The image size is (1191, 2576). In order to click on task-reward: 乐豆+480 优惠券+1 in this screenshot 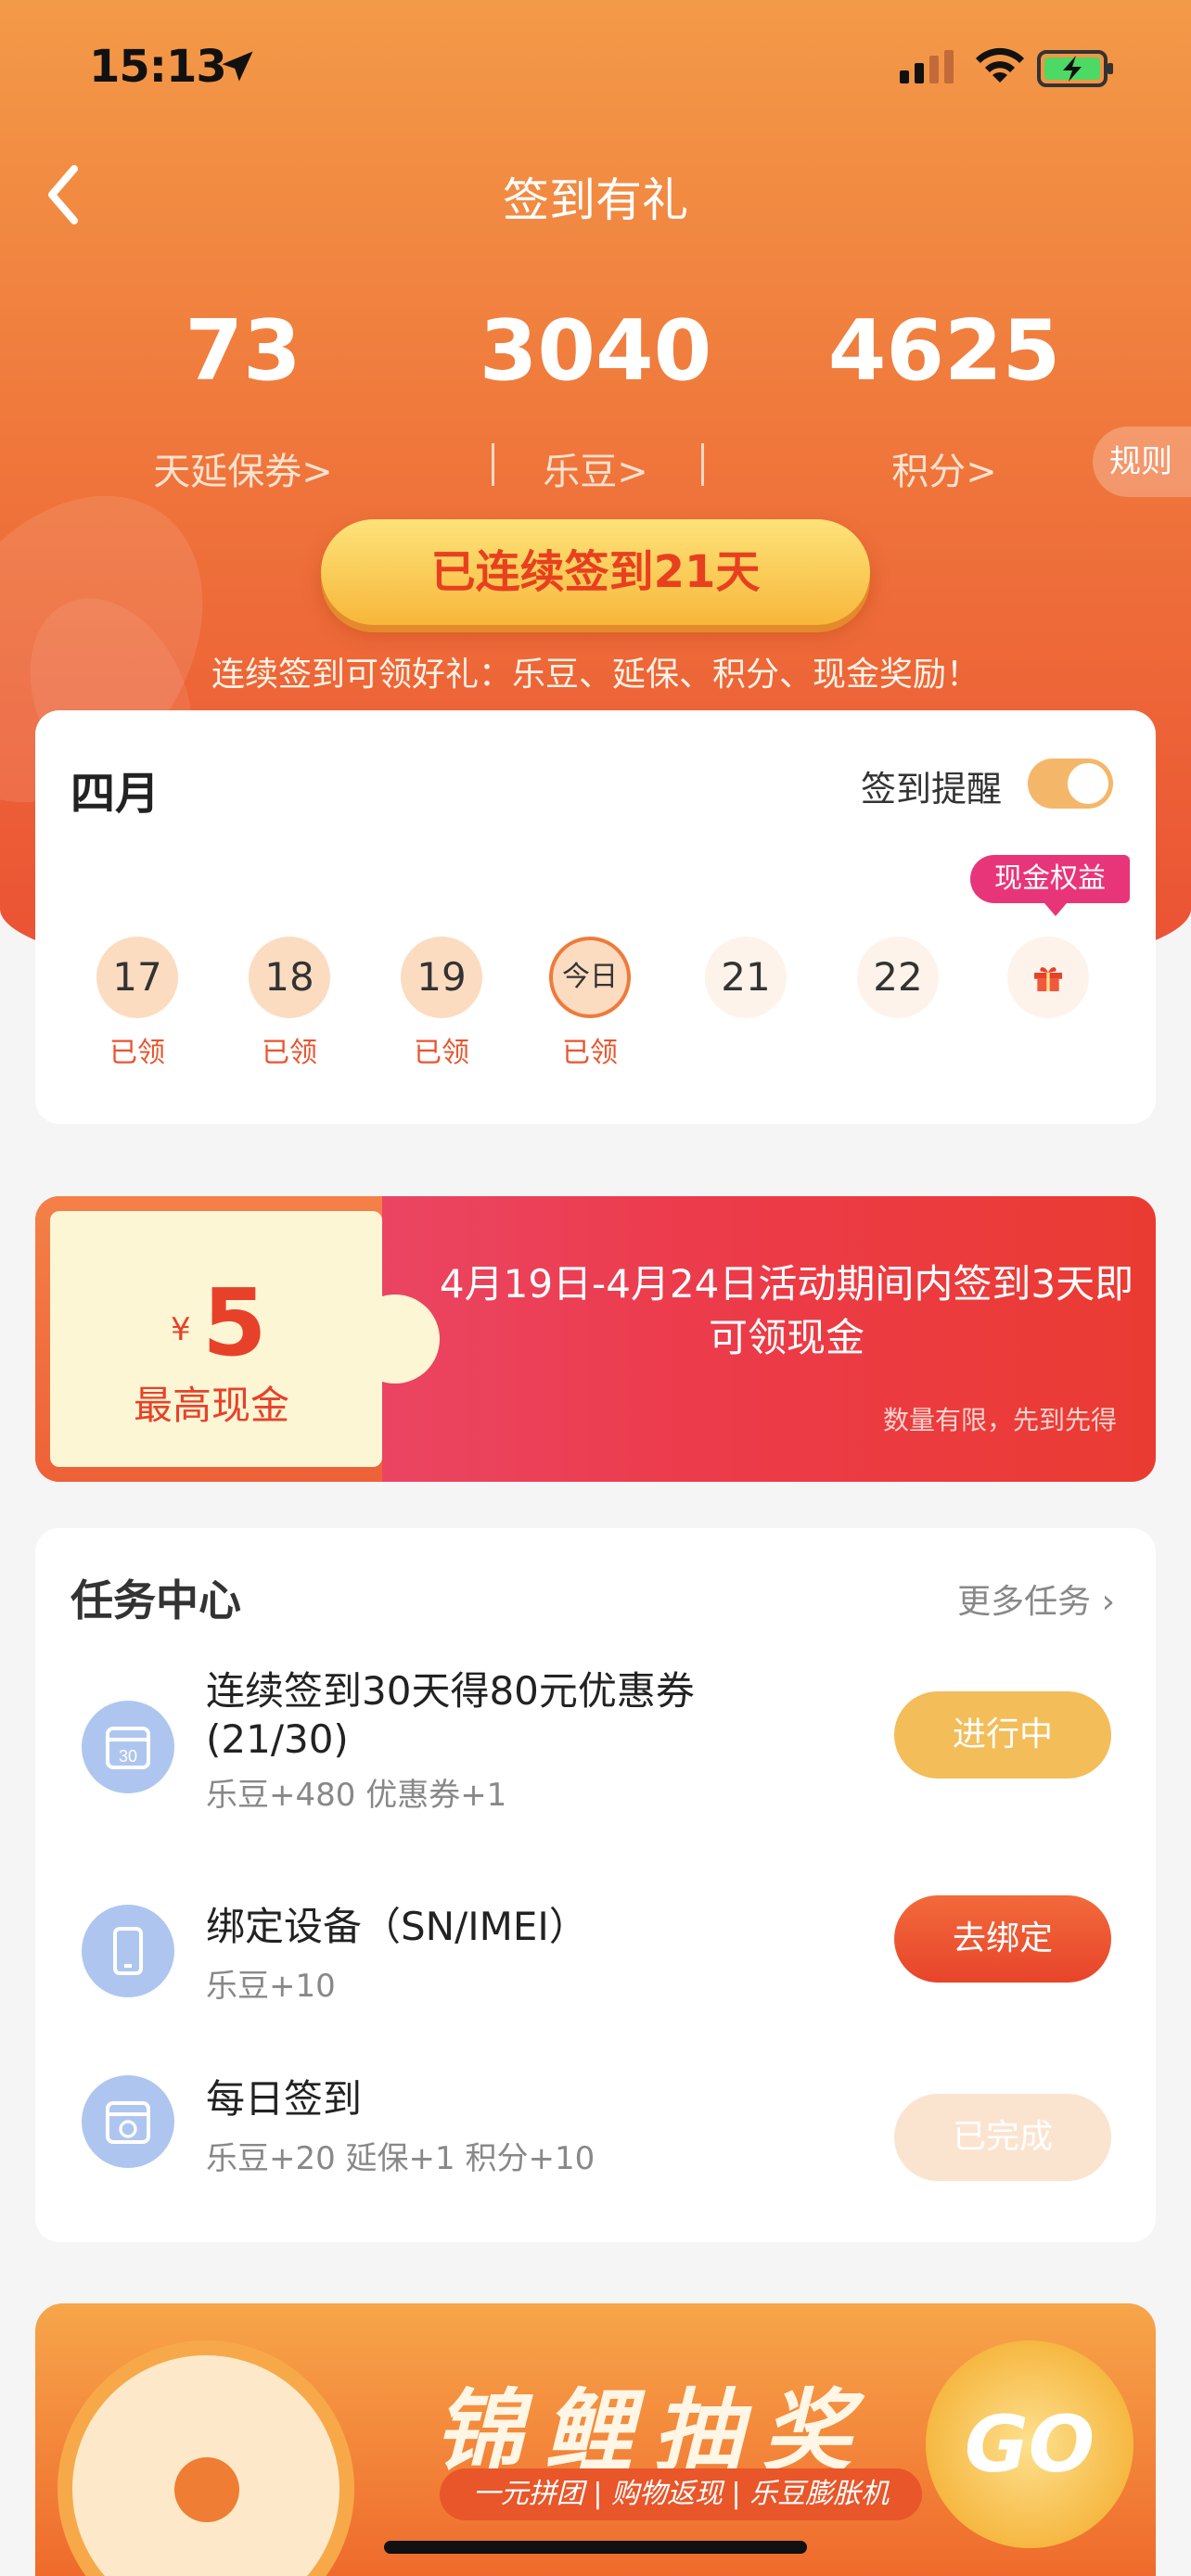, I will do `click(356, 1795)`.